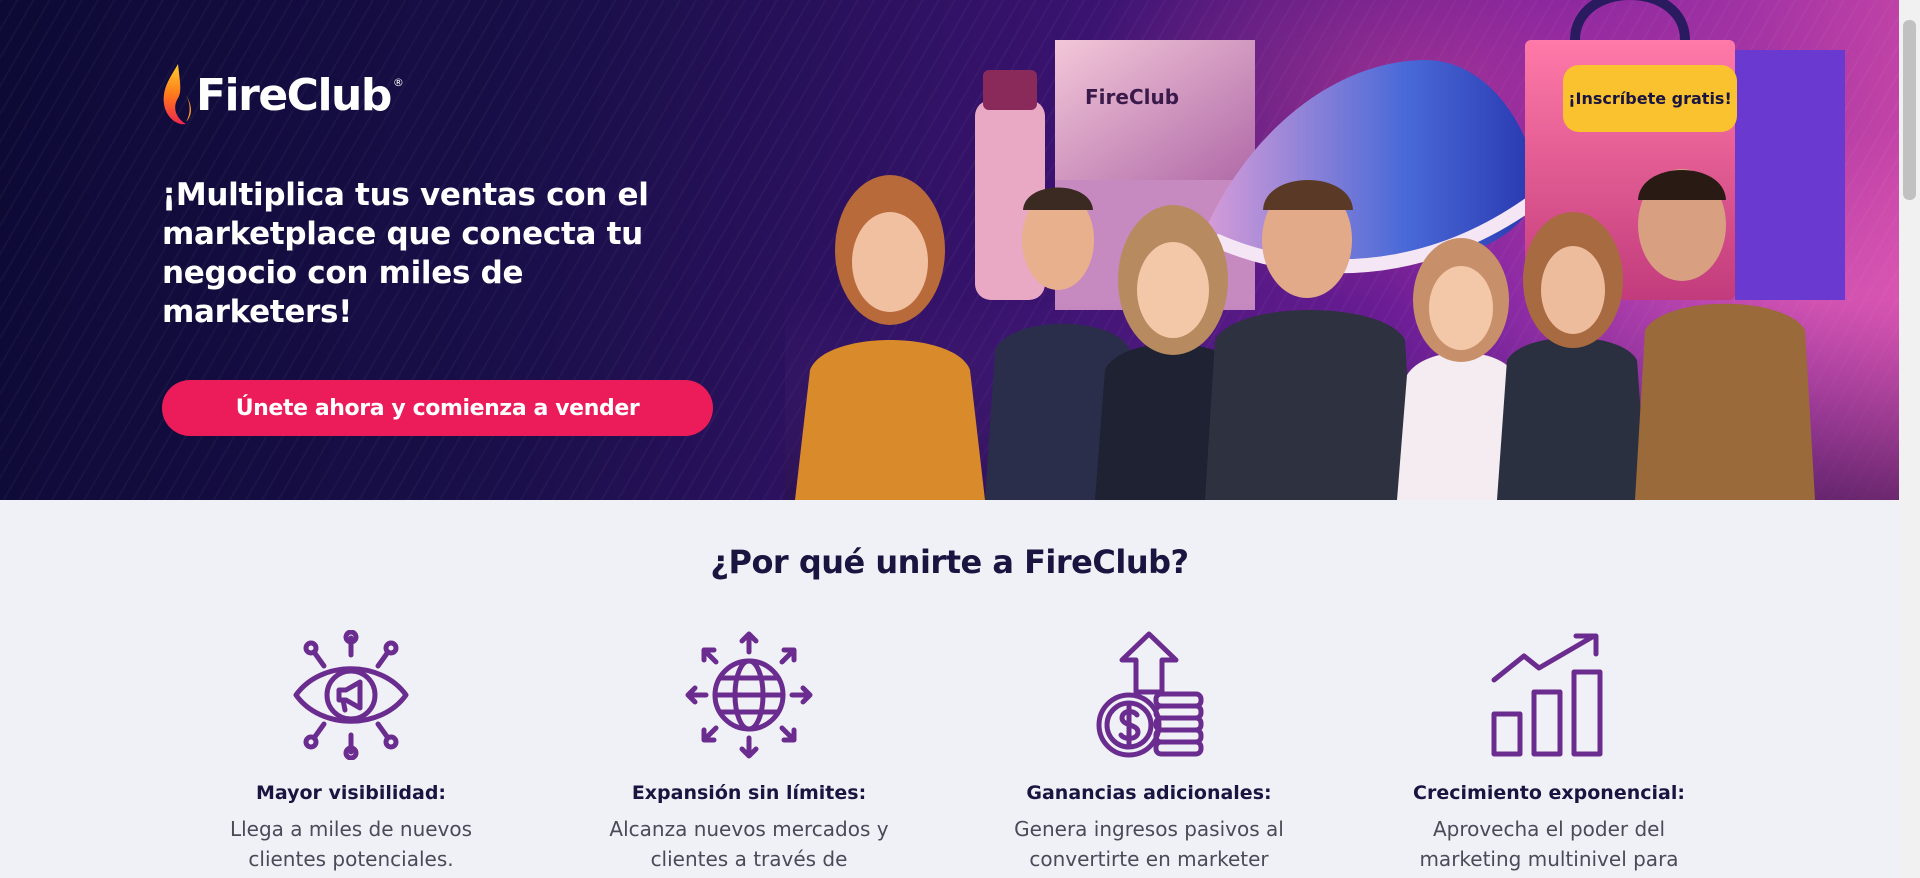 This screenshot has width=1920, height=878. I want to click on flame-icon, so click(177, 94).